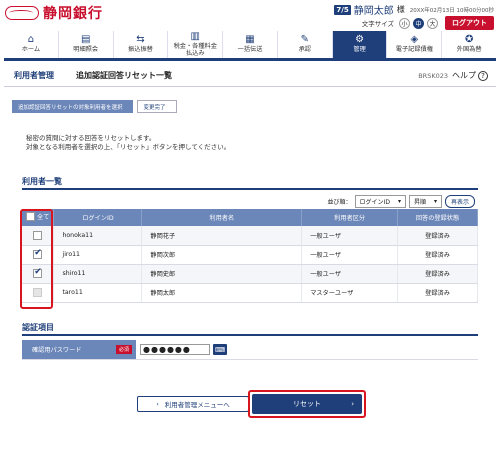  I want to click on font-size-controls: 文字サイズ 小 中 大 ログアウト, so click(428, 23).